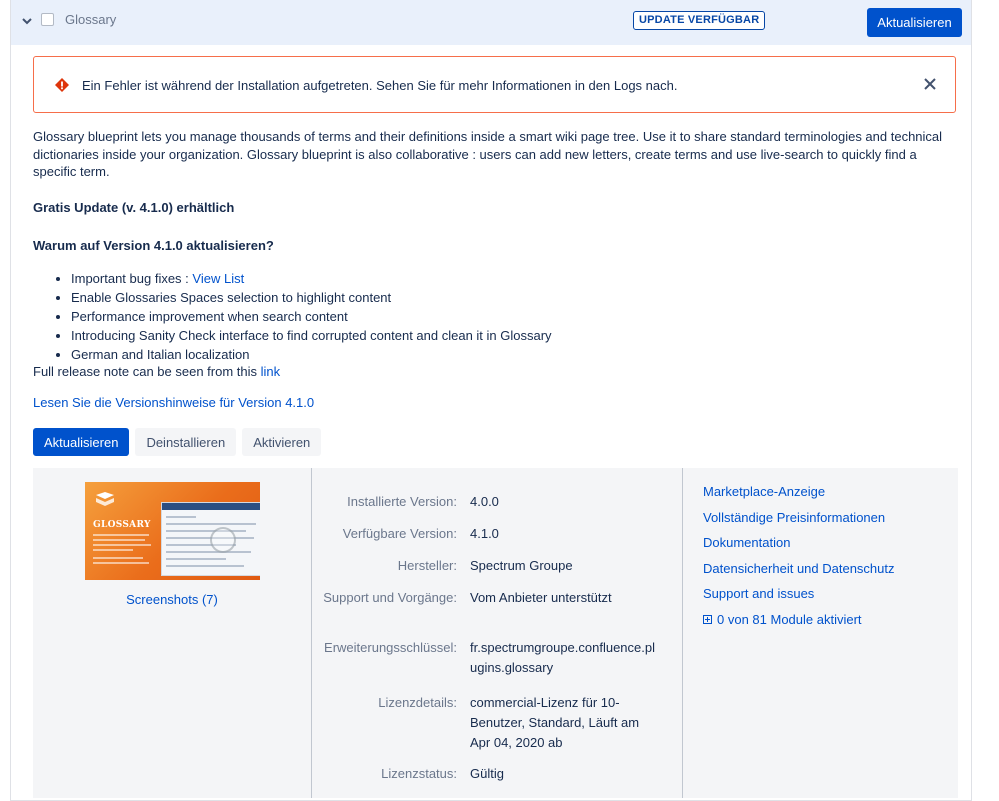 This screenshot has height=801, width=999. I want to click on documentation-link: Dokumentation, so click(799, 546).